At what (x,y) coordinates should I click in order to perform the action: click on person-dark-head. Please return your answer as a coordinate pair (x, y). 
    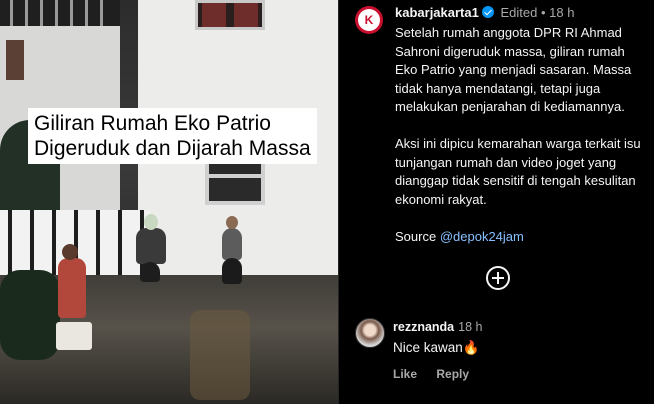
    Looking at the image, I should click on (151, 222).